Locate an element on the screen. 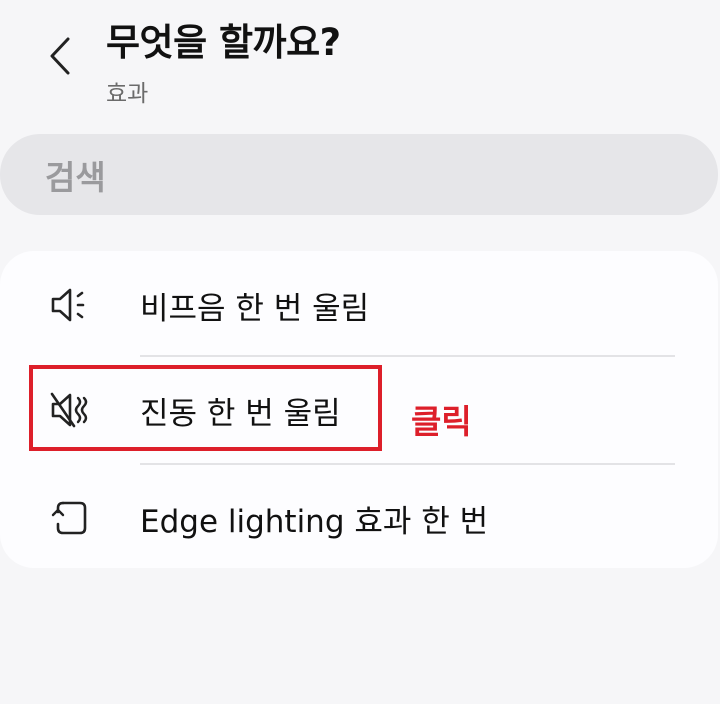 Image resolution: width=720 pixels, height=704 pixels. search-placeholder: 검색 is located at coordinates (75, 177).